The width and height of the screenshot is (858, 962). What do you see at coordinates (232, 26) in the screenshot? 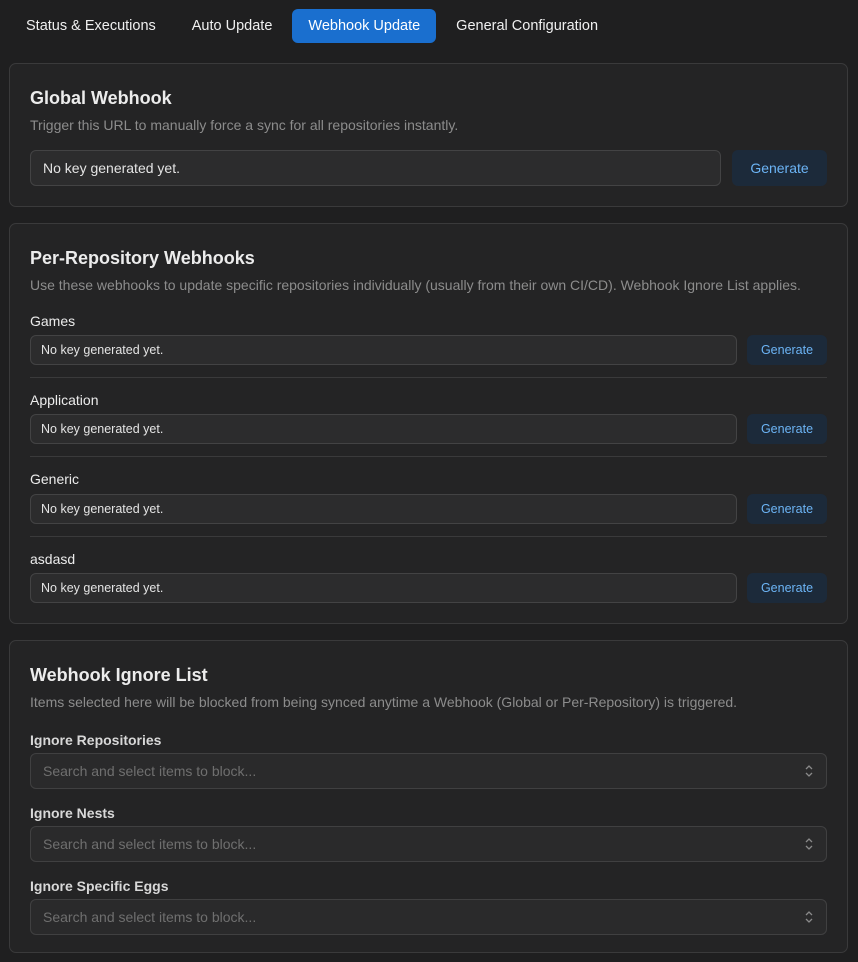
I see `tab-auto-update: Auto Update` at bounding box center [232, 26].